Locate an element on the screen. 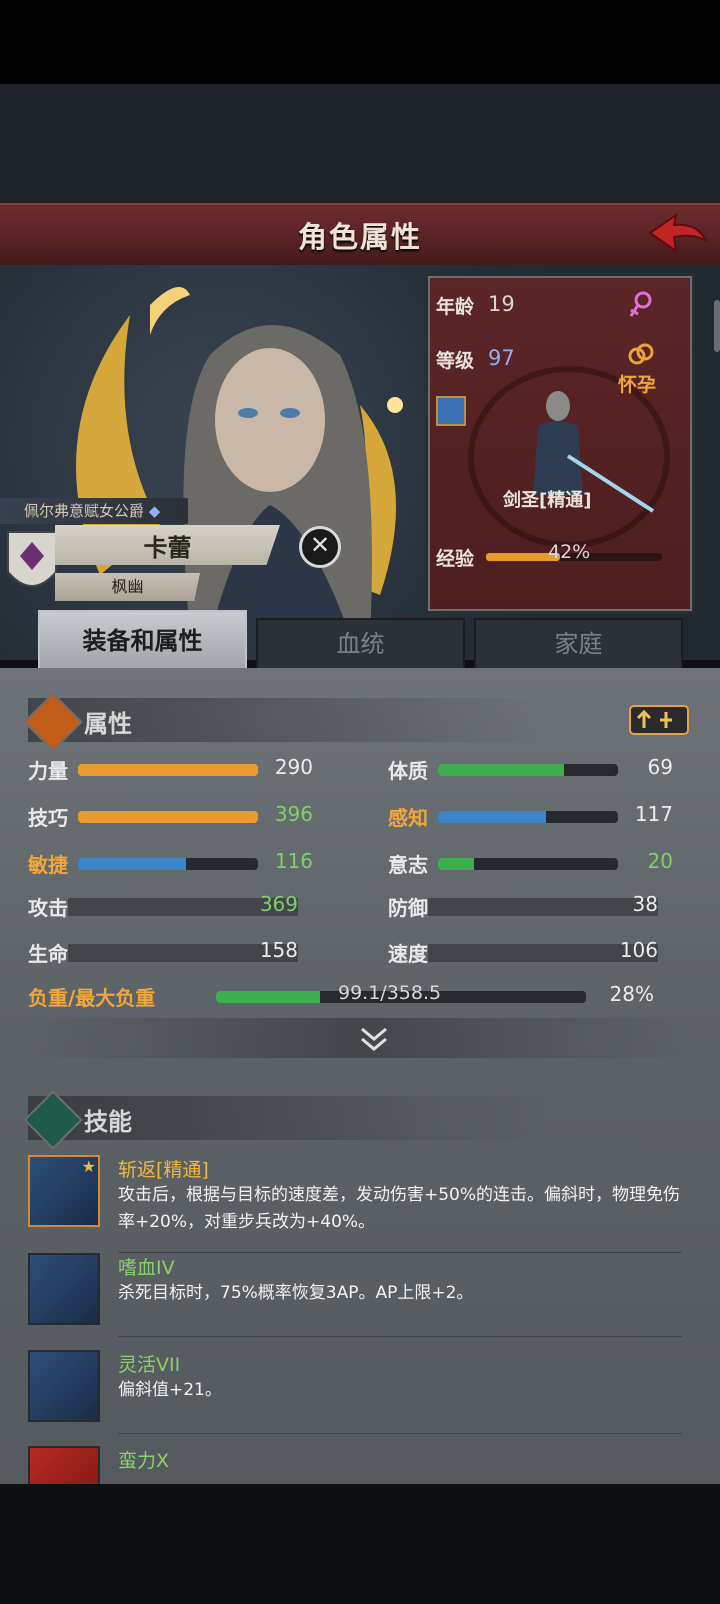 The width and height of the screenshot is (720, 1604). skill-desc: 偏斜值+21。 is located at coordinates (170, 1390).